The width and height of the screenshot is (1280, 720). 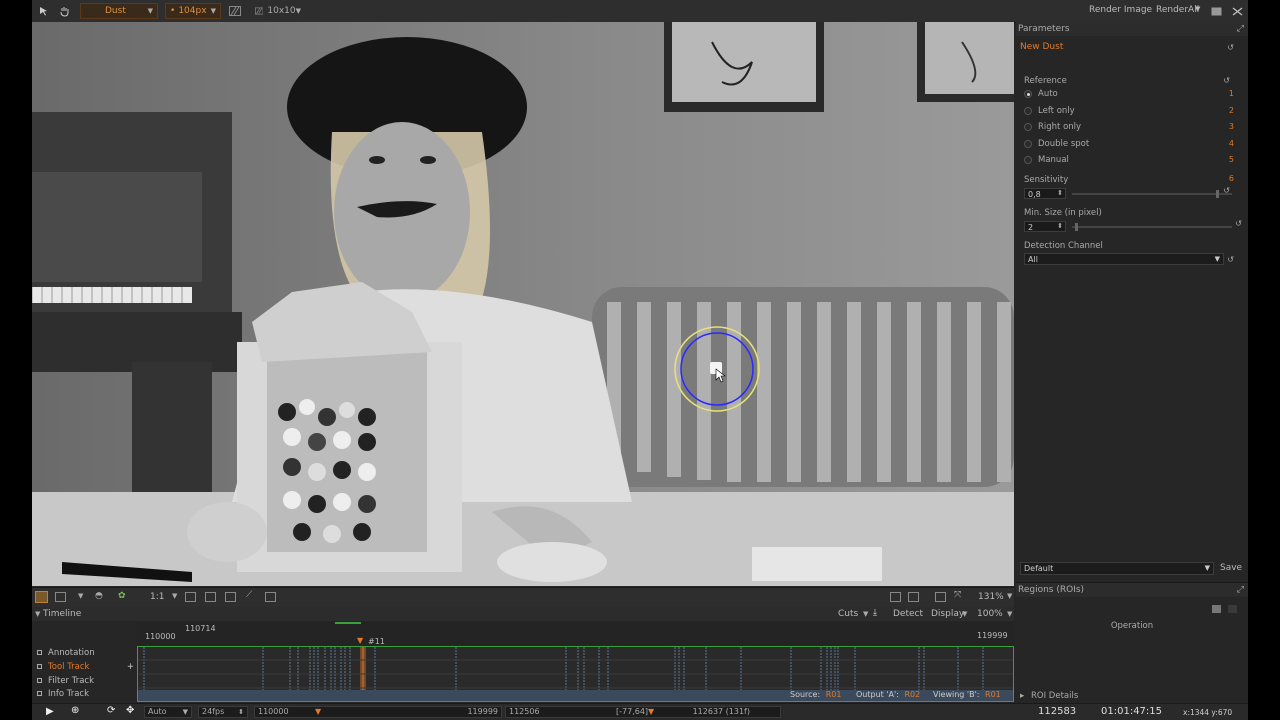 I want to click on reference-option-double-spot: Double spot, so click(x=1056, y=144).